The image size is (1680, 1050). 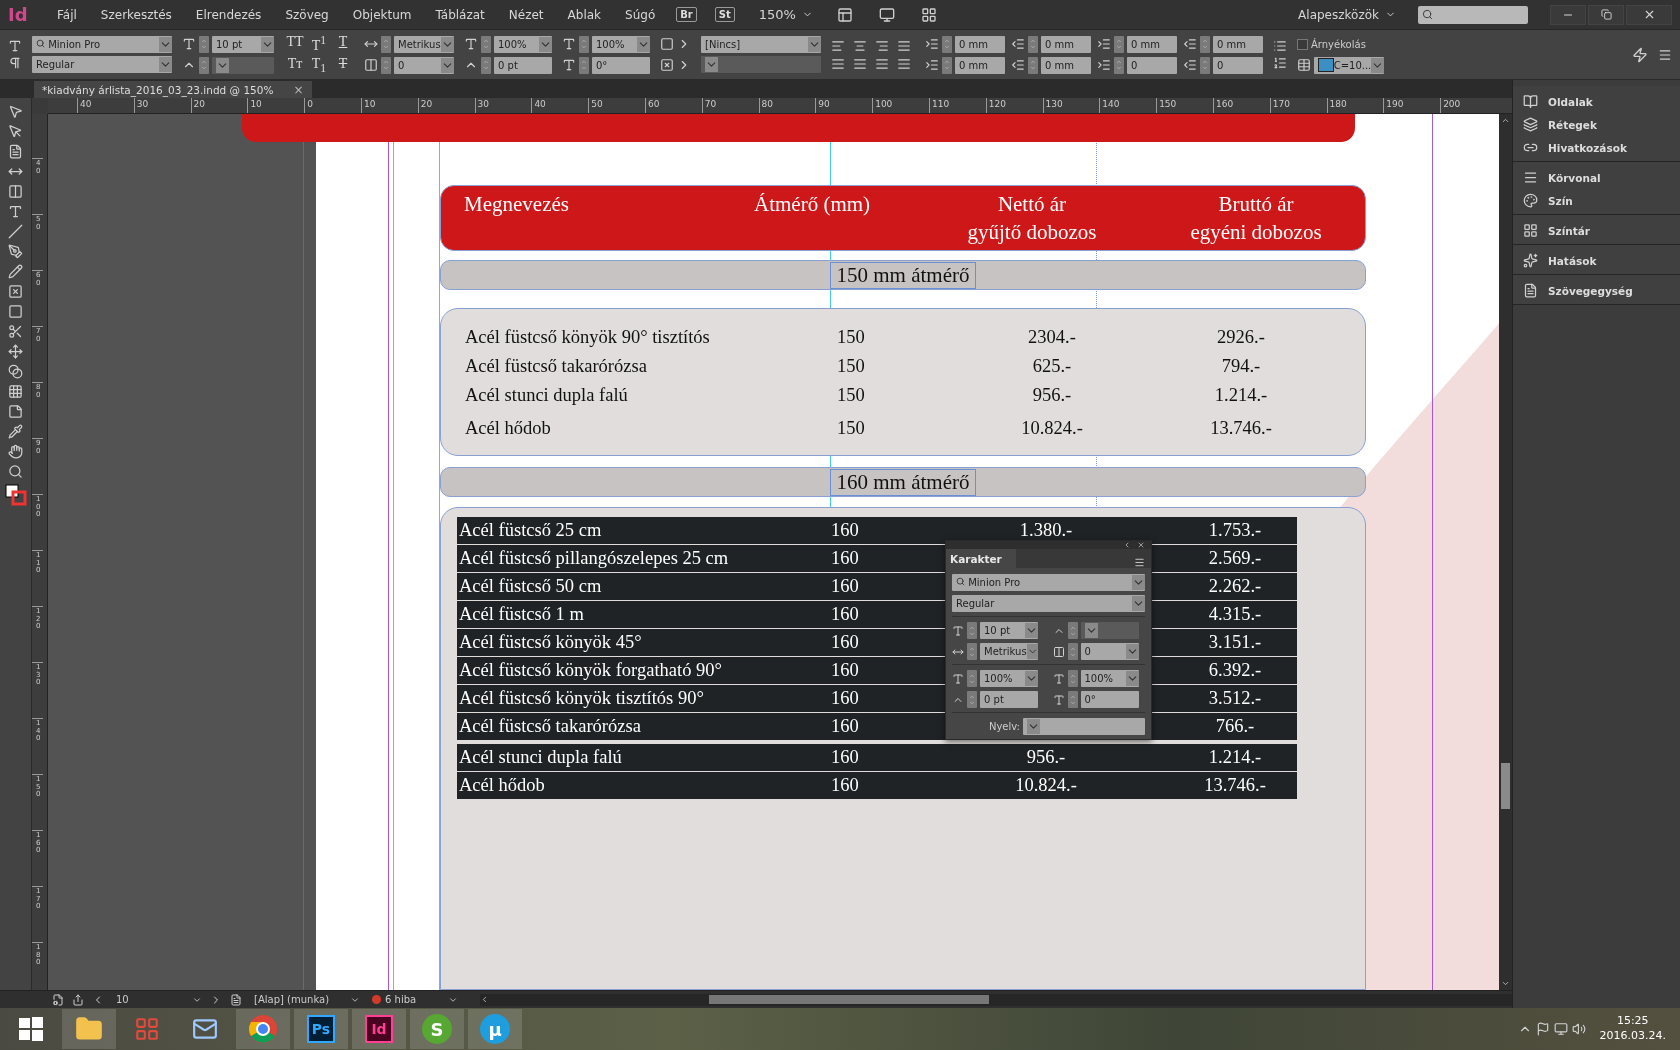 I want to click on pen-icon, so click(x=15, y=251).